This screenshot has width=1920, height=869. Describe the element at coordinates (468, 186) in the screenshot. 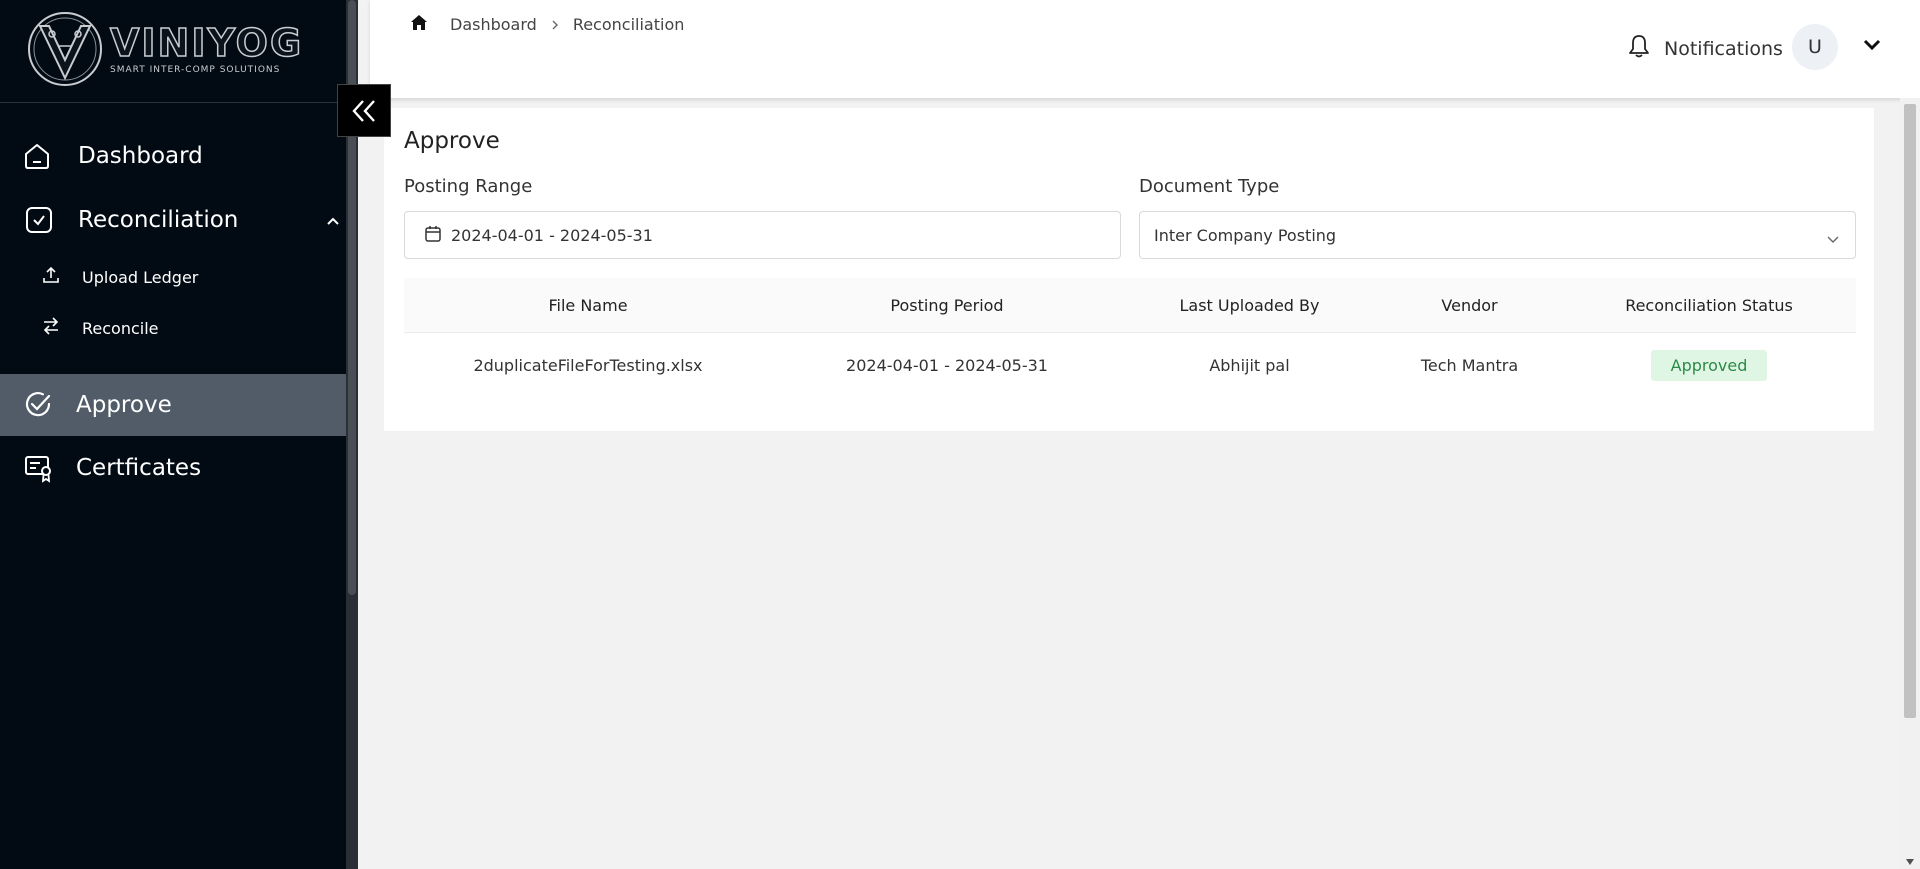

I see `posting-range-label: Posting Range` at that location.